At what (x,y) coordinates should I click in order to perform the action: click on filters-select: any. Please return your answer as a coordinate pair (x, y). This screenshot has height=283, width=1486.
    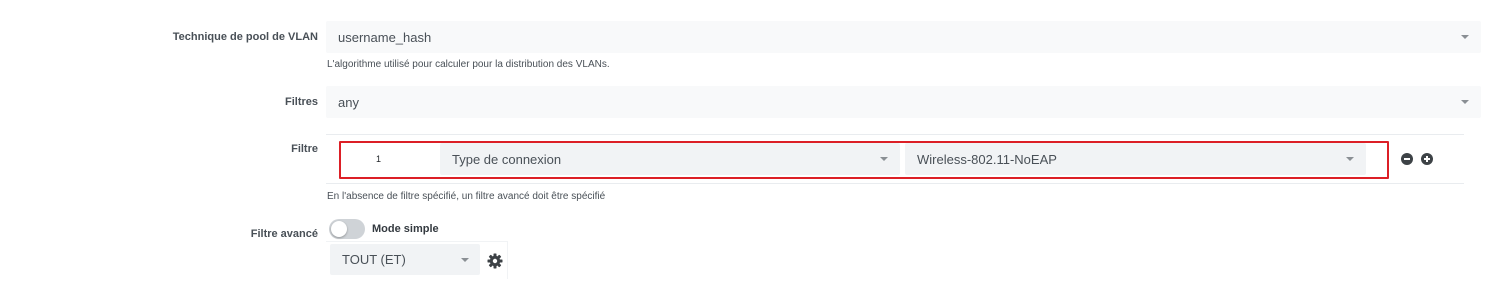
    Looking at the image, I should click on (903, 102).